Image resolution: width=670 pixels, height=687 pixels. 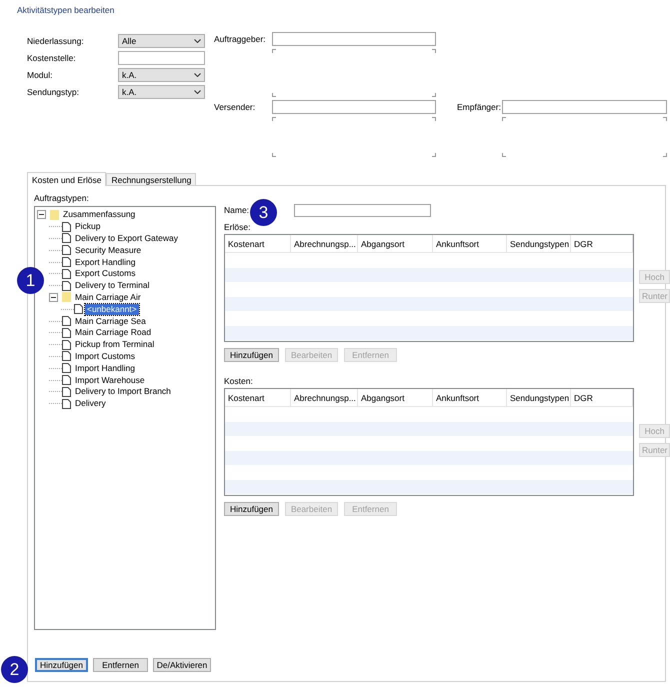 I want to click on dropdown: Alle, so click(x=161, y=41).